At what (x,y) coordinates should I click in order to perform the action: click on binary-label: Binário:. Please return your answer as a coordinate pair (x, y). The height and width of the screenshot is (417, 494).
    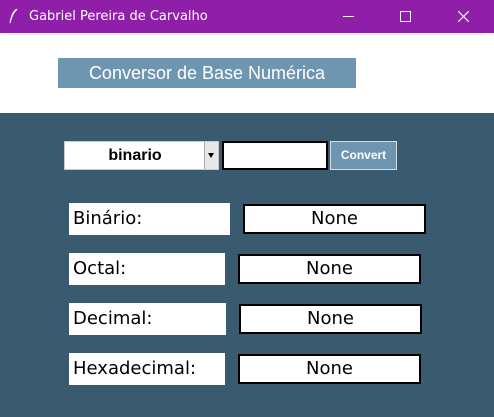
    Looking at the image, I should click on (149, 219).